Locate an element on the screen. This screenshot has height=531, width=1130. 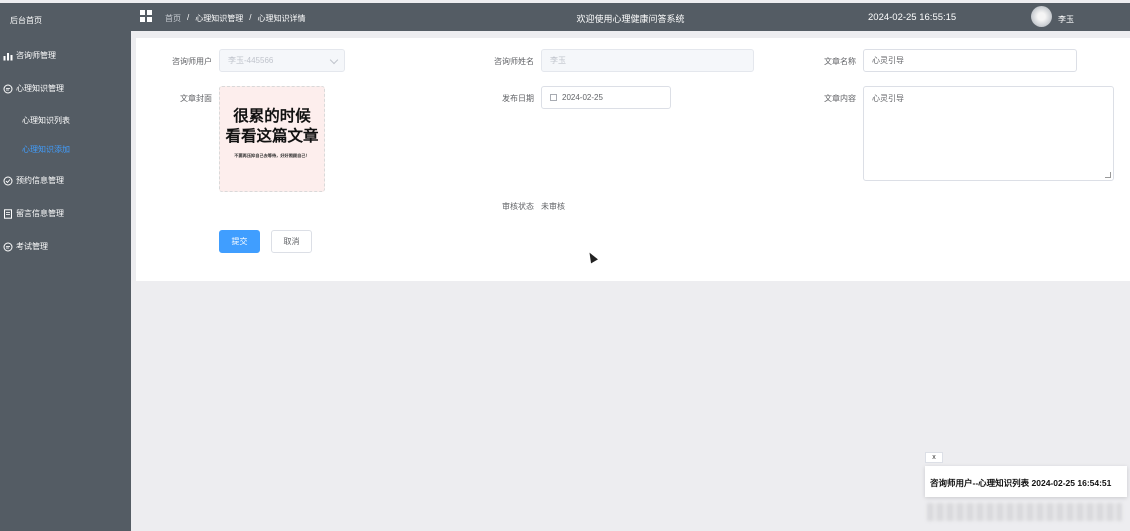
check-circle-icon is located at coordinates (8, 180).